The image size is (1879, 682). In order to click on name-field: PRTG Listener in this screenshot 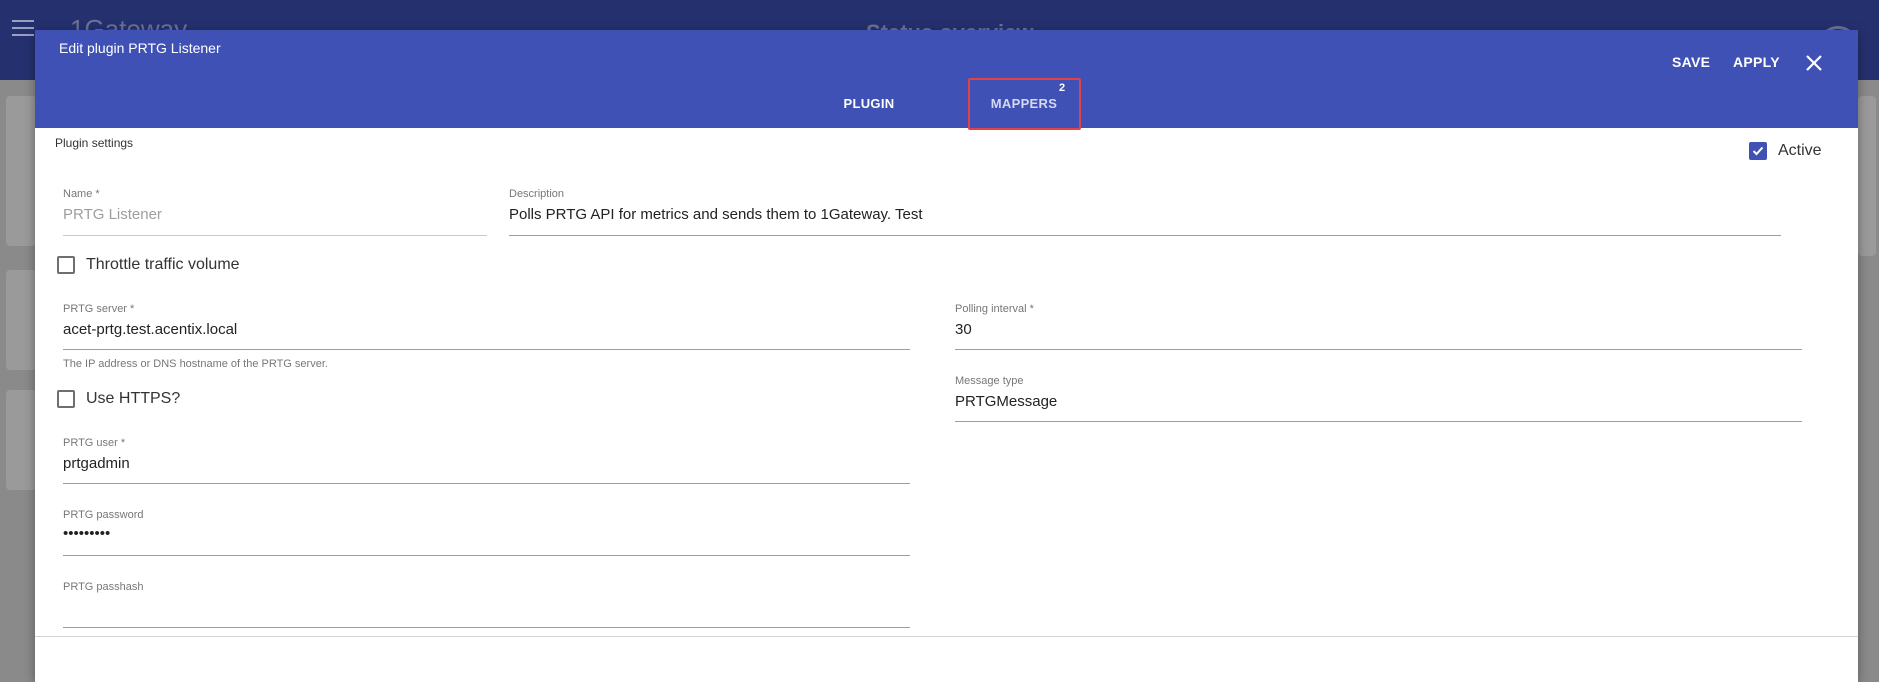, I will do `click(112, 214)`.